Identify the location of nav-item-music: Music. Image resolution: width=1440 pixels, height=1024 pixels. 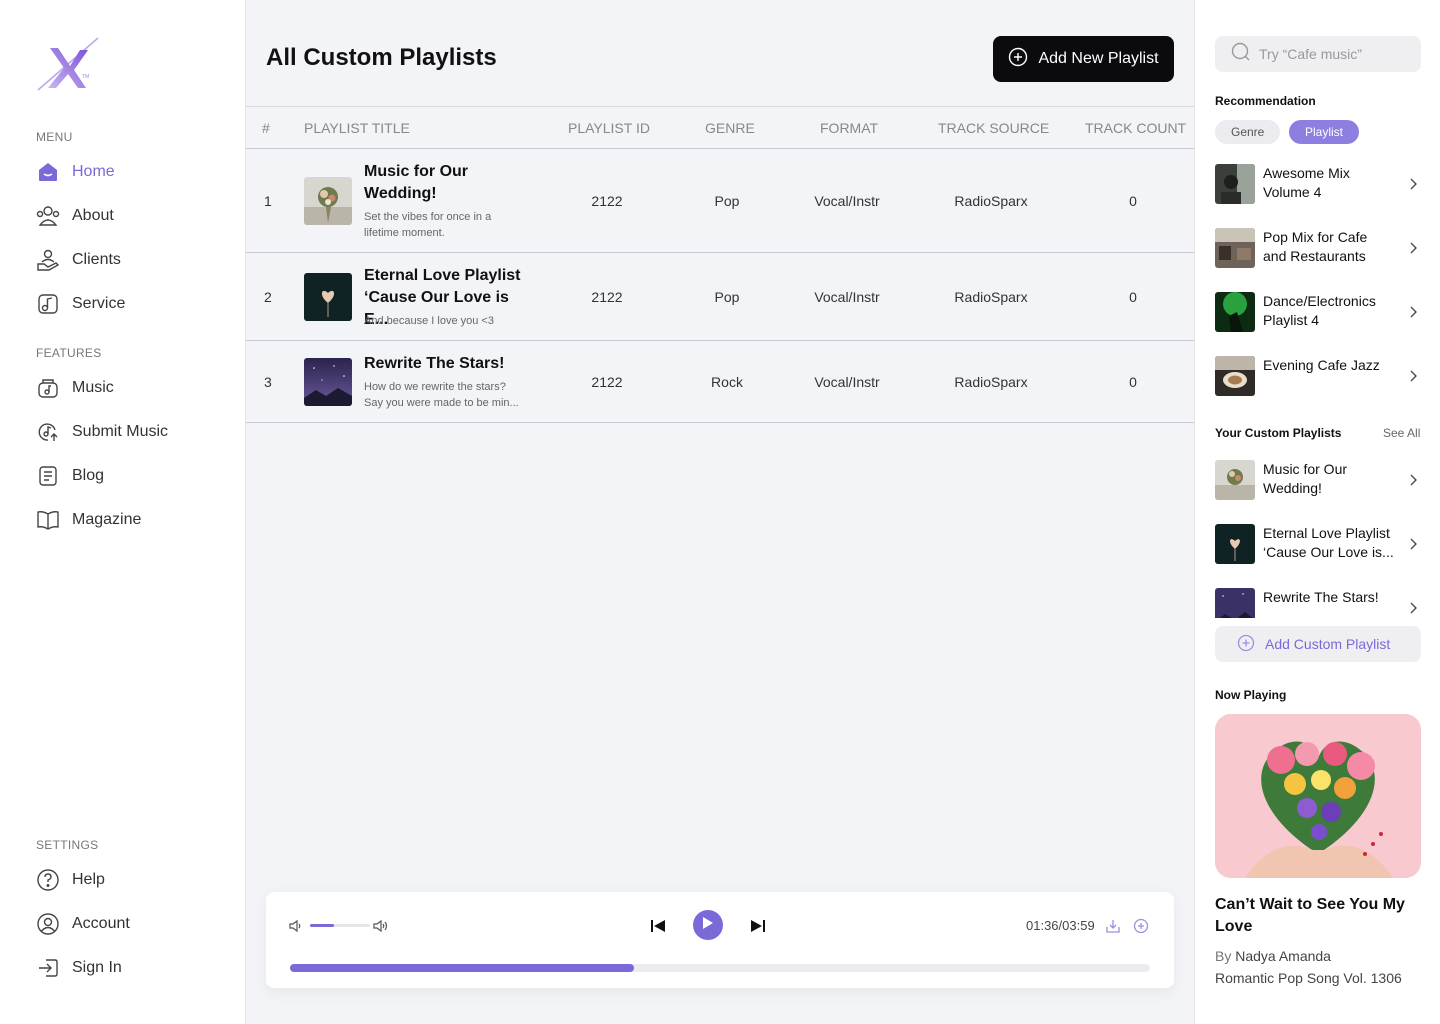
(75, 388).